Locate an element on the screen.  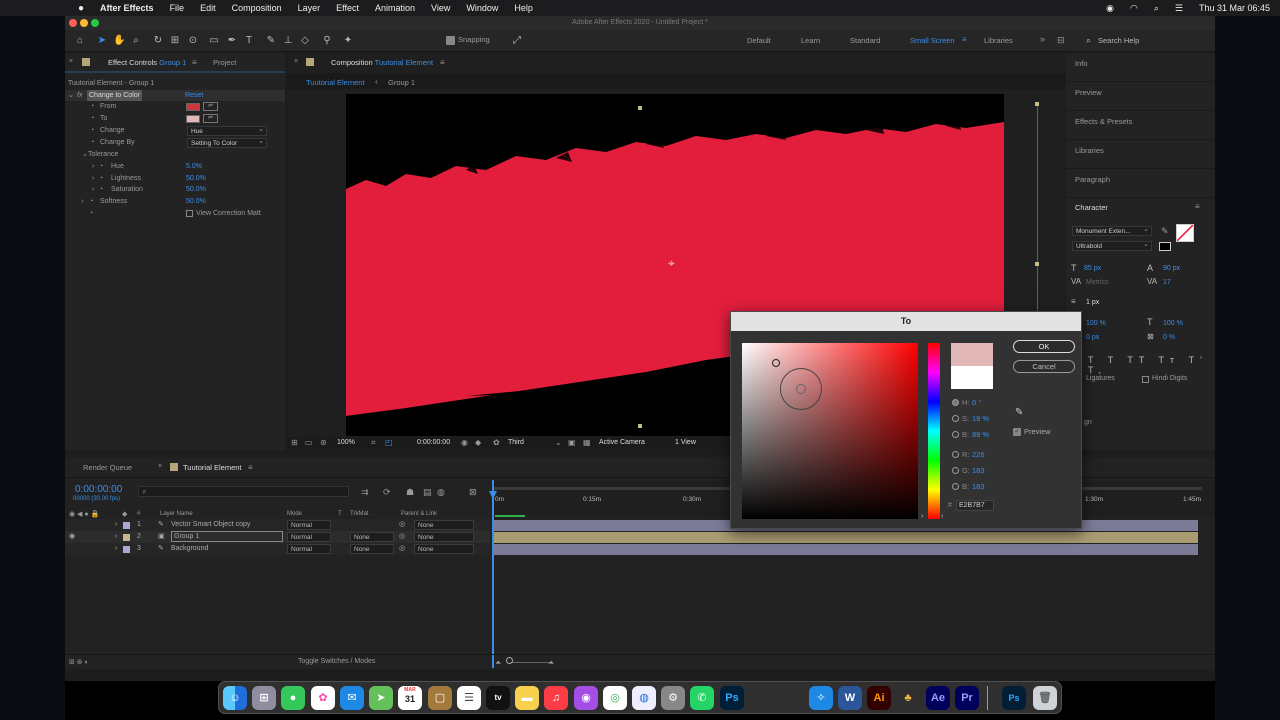
effect-expand-icon: ⌄ is located at coordinates (71, 95).